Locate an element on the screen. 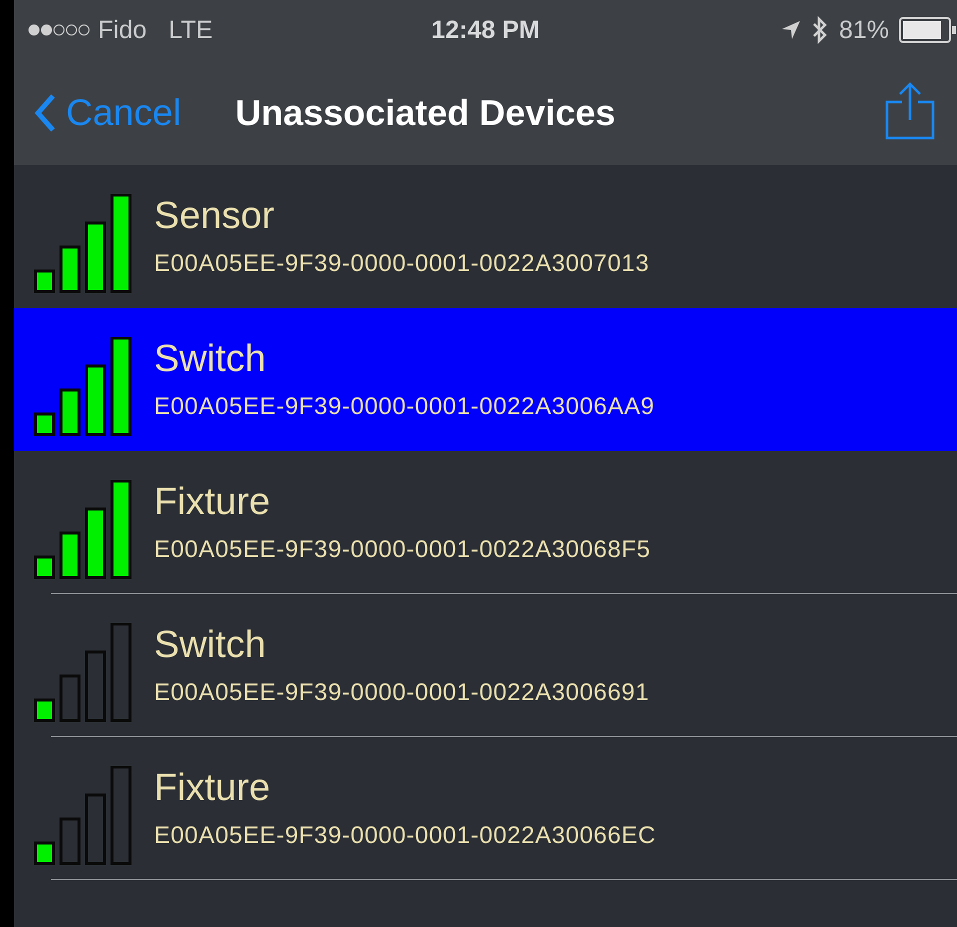 This screenshot has width=957, height=927. network-type: LTE is located at coordinates (190, 30).